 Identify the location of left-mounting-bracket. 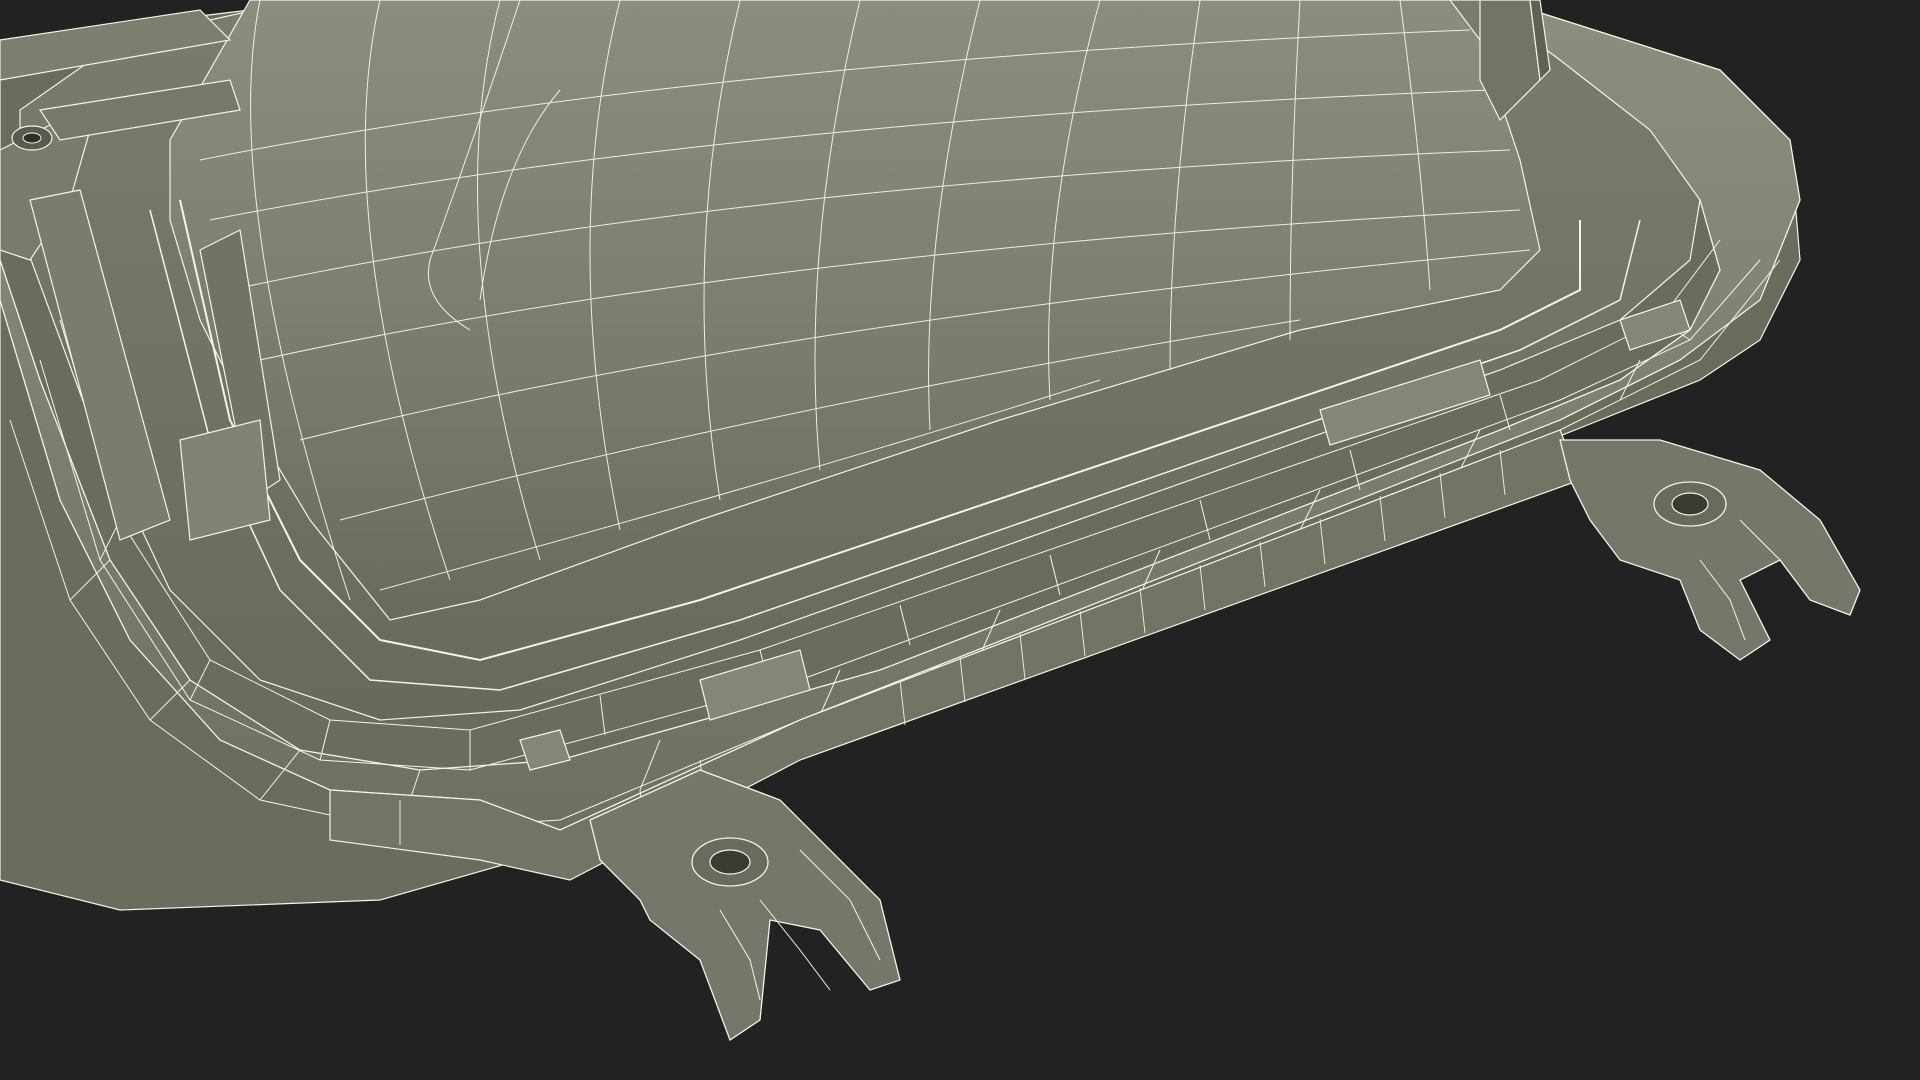
(745, 905).